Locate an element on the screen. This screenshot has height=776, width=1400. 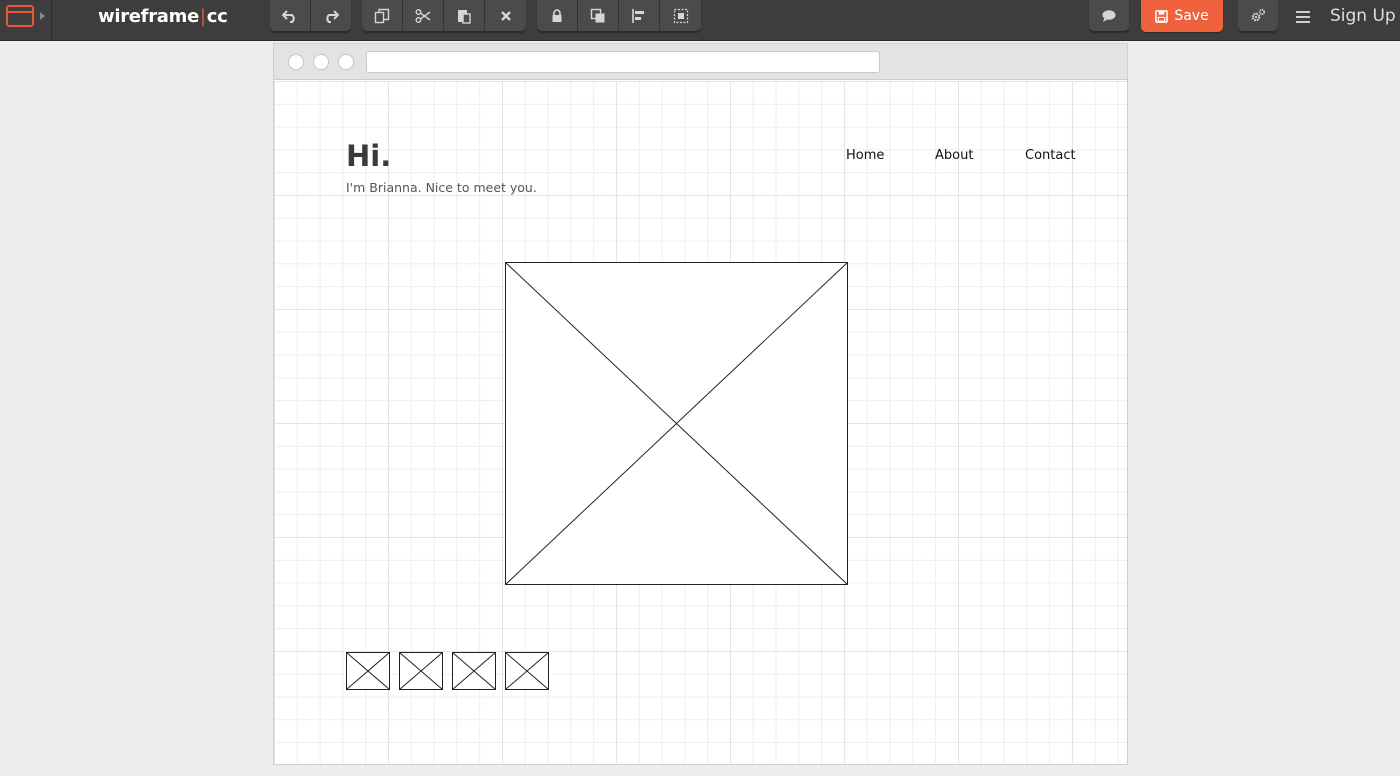
undo-icon is located at coordinates (288, 16).